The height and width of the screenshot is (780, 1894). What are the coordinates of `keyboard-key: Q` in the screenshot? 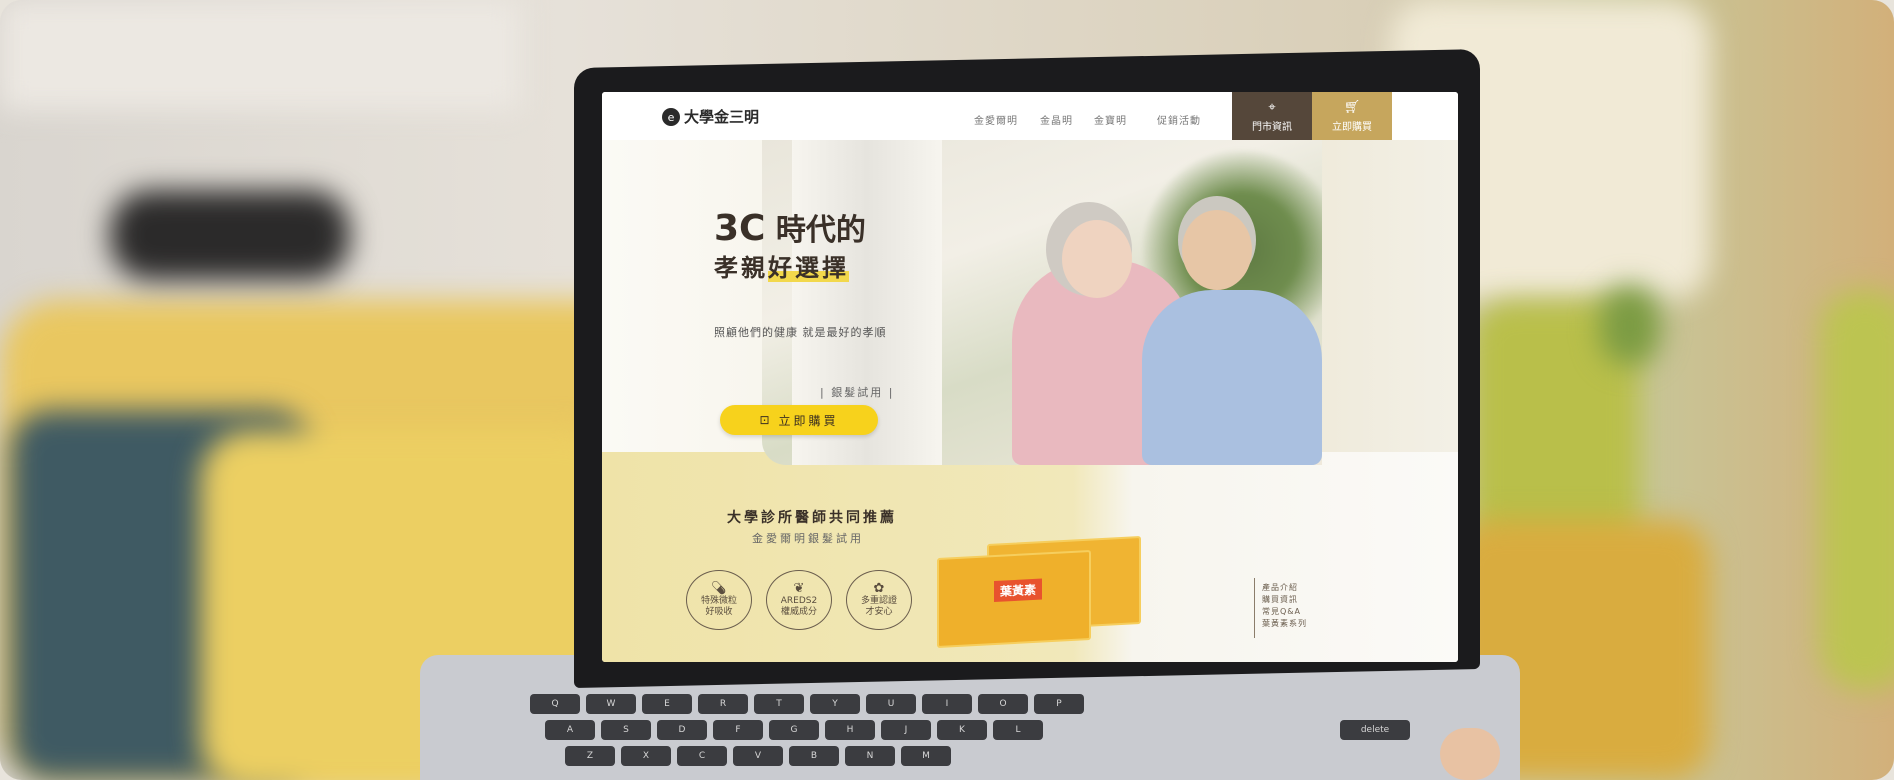 It's located at (555, 704).